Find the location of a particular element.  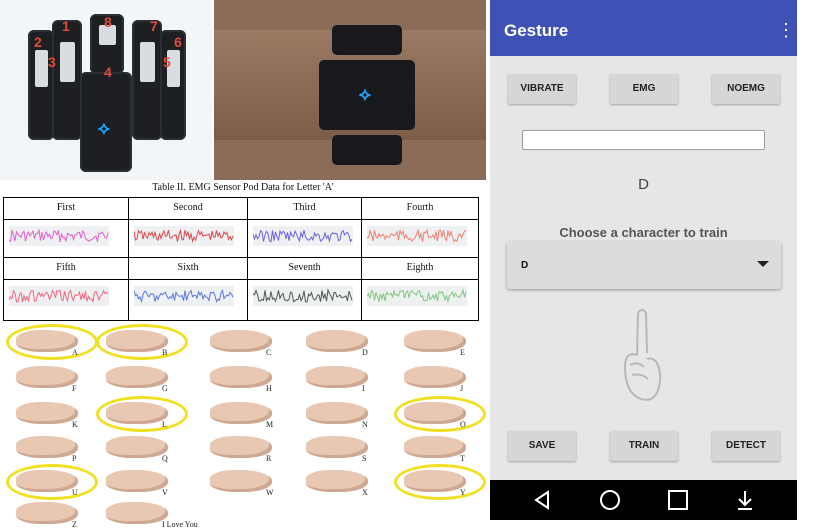

recents-icon is located at coordinates (678, 500).